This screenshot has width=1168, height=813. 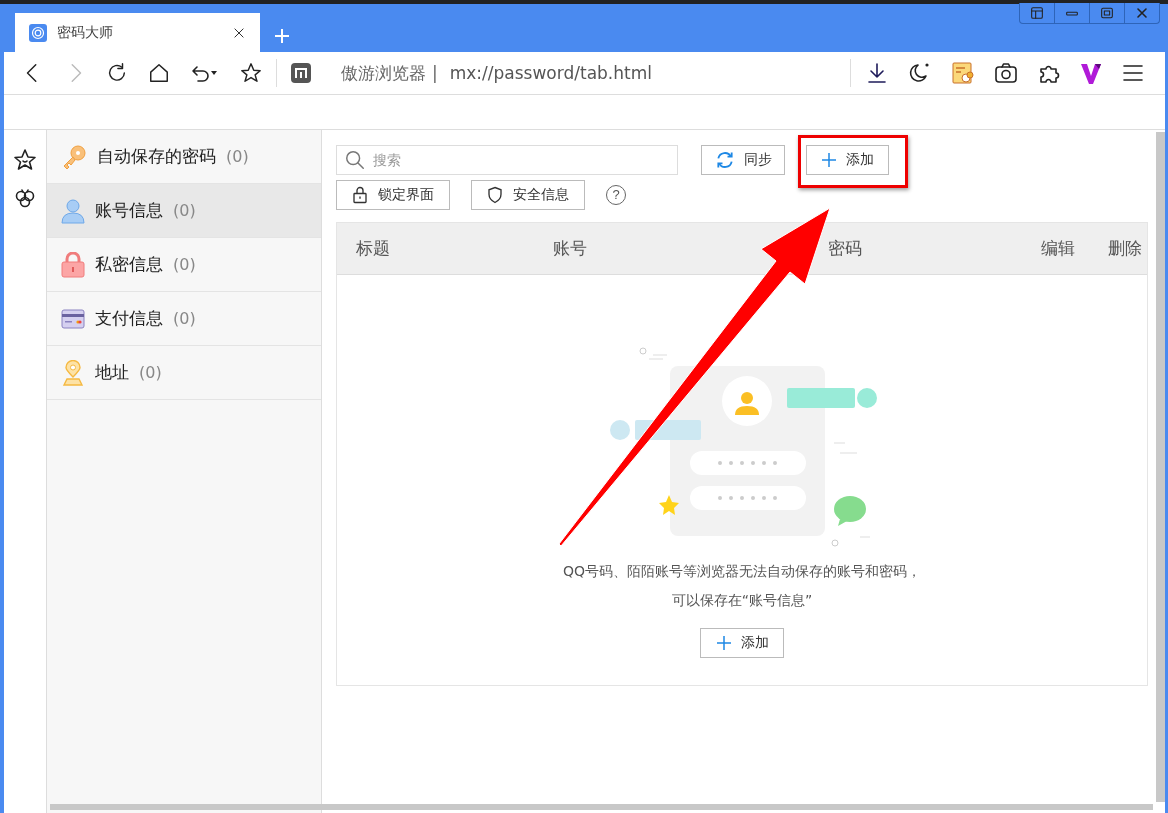 What do you see at coordinates (355, 159) in the screenshot?
I see `search-icon` at bounding box center [355, 159].